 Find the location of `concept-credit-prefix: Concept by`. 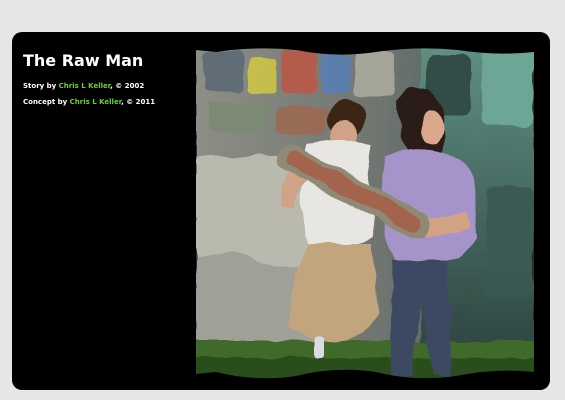

concept-credit-prefix: Concept by is located at coordinates (45, 102).